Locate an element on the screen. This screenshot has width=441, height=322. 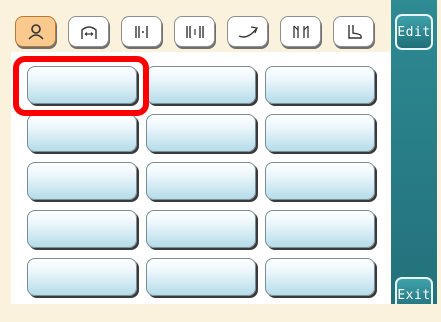
preset-button-r4-c2 is located at coordinates (201, 229).